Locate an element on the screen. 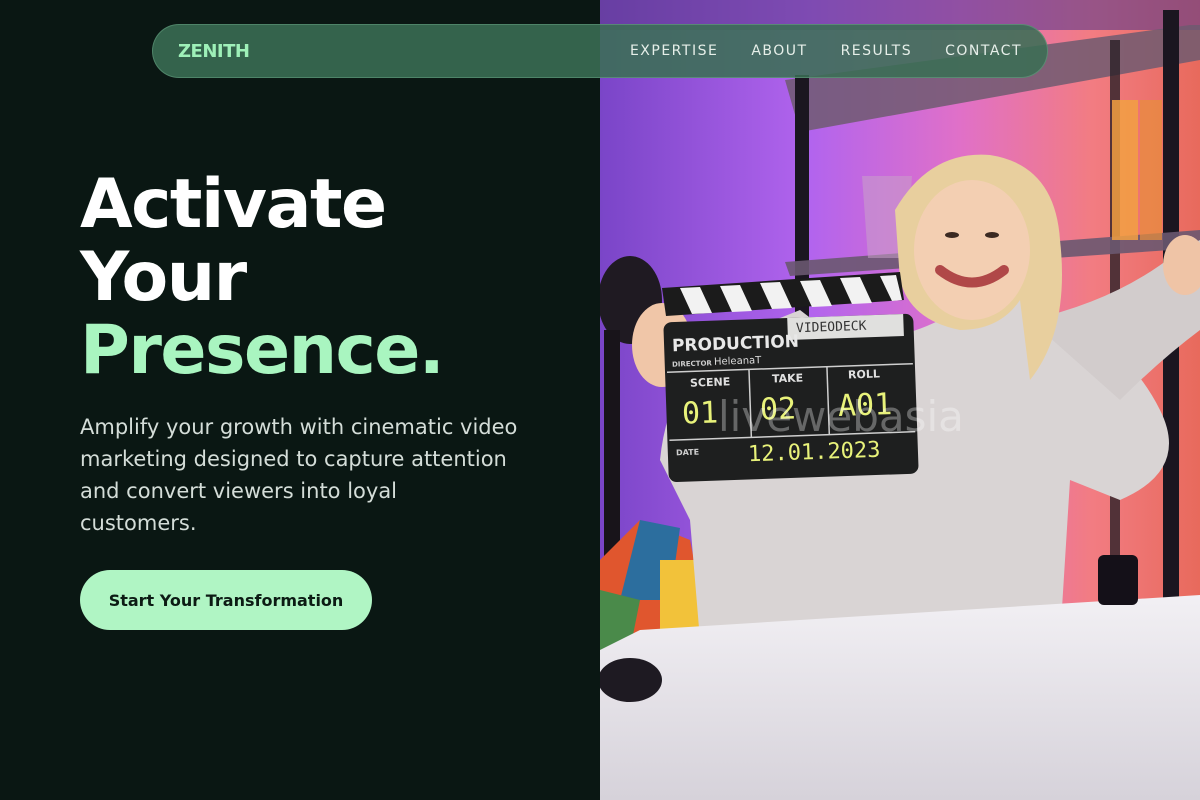  headline-line-1: Activate is located at coordinates (233, 204).